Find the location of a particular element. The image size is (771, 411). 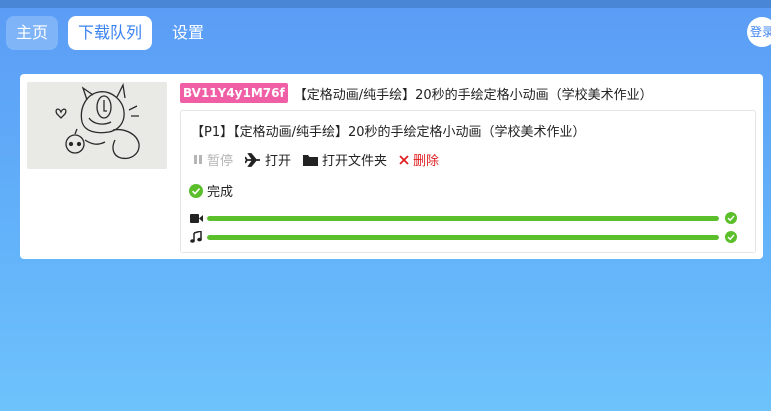

login-button: 登录 is located at coordinates (759, 32).